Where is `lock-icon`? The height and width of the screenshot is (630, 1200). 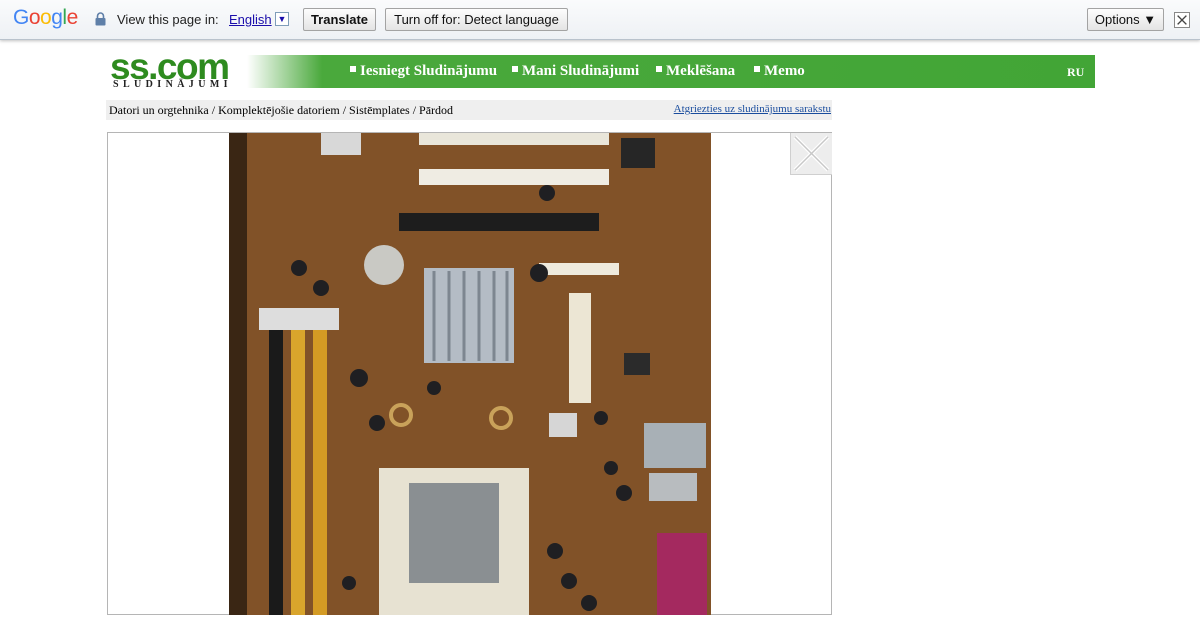 lock-icon is located at coordinates (100, 19).